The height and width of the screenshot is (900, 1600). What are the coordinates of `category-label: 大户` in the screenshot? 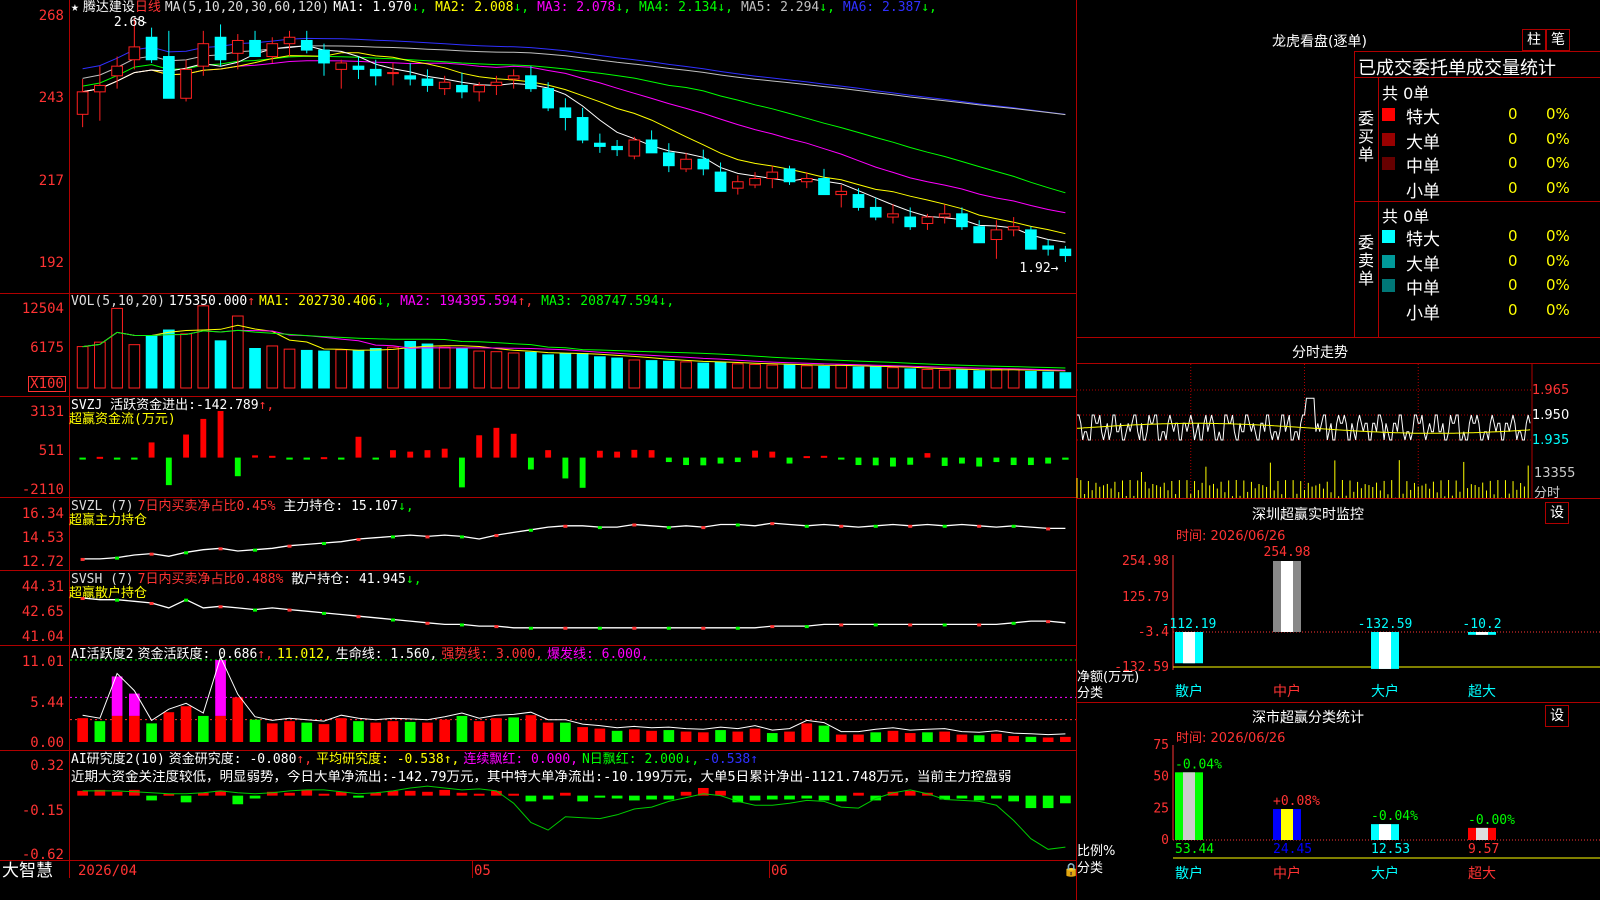 It's located at (1385, 691).